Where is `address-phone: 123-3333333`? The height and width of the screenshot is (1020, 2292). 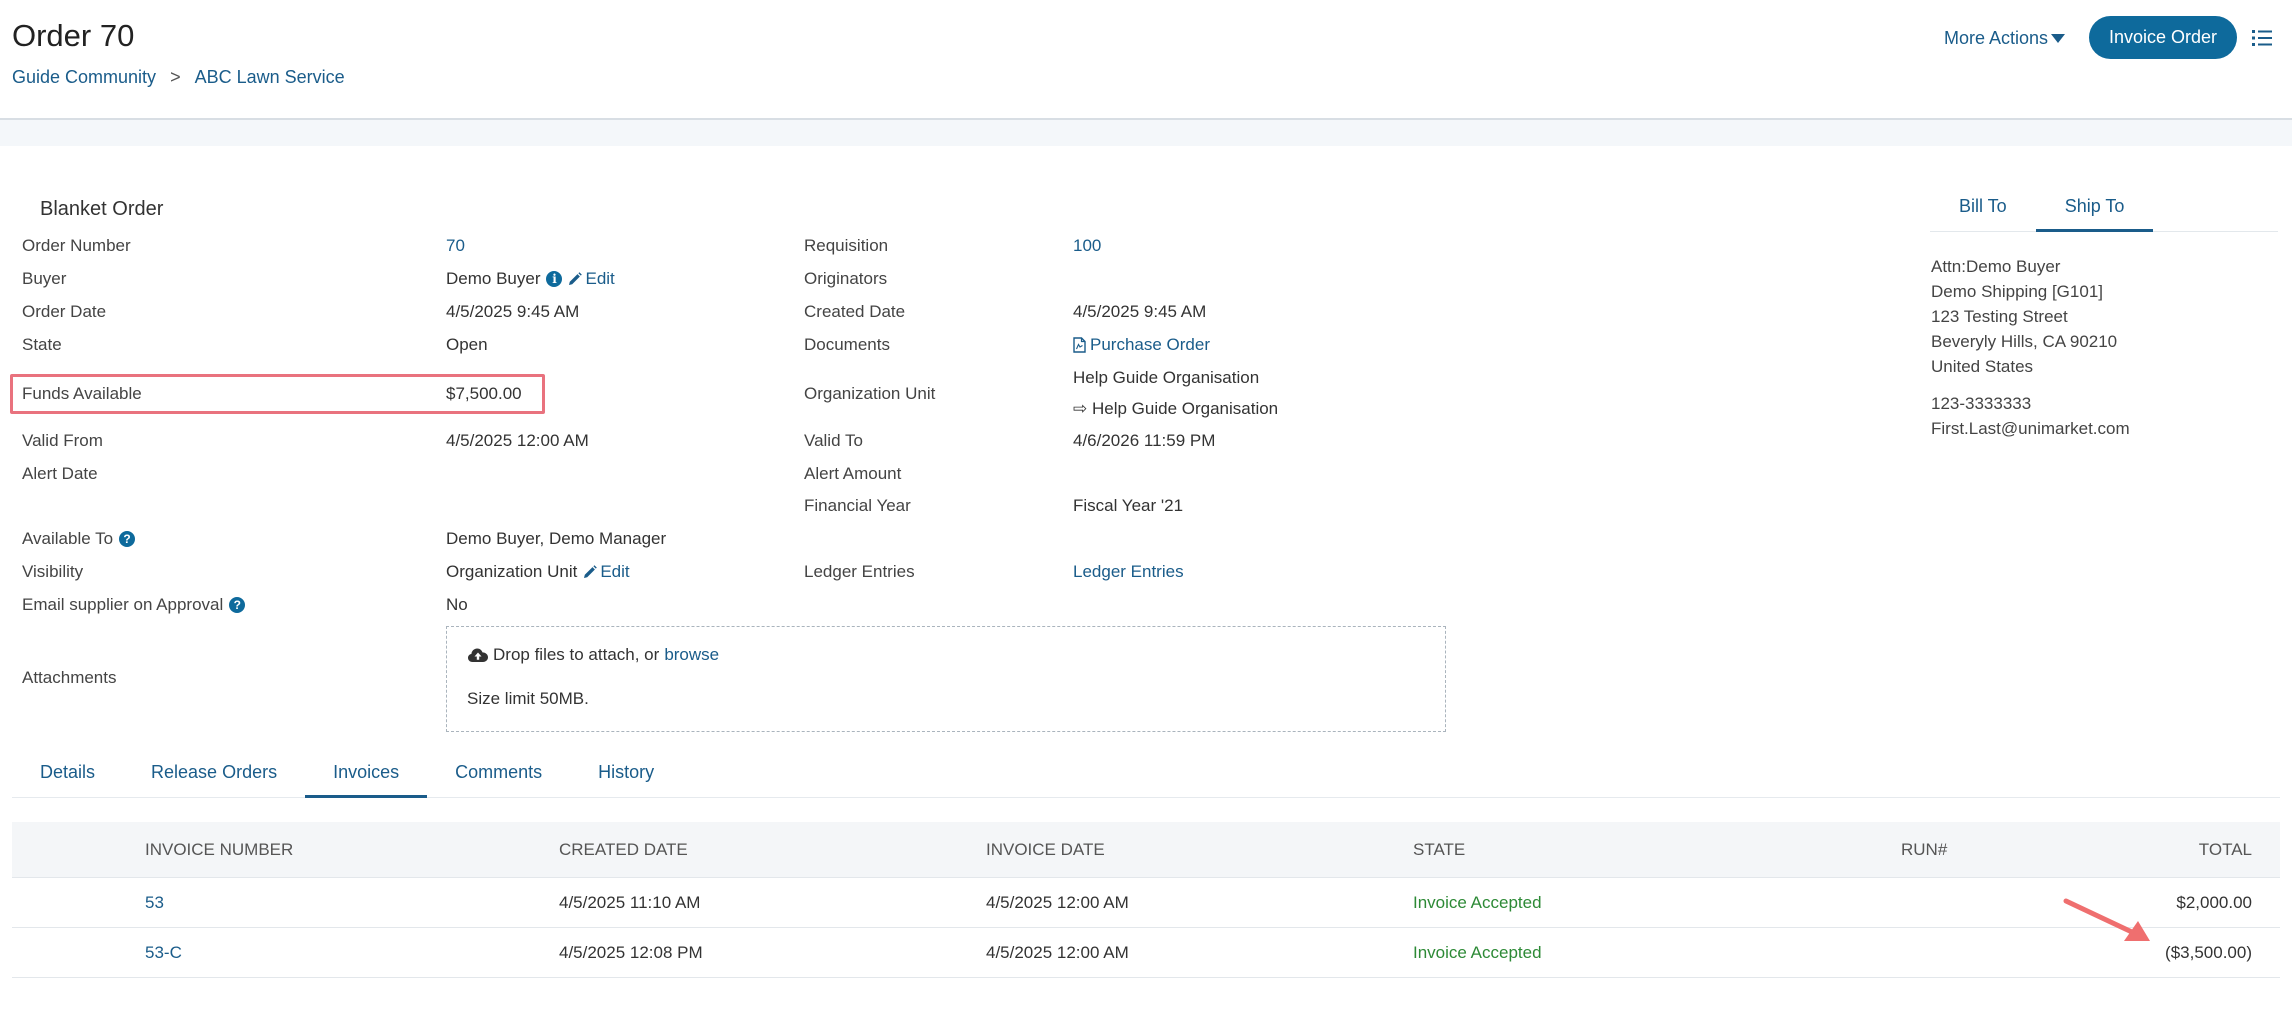 address-phone: 123-3333333 is located at coordinates (1981, 403).